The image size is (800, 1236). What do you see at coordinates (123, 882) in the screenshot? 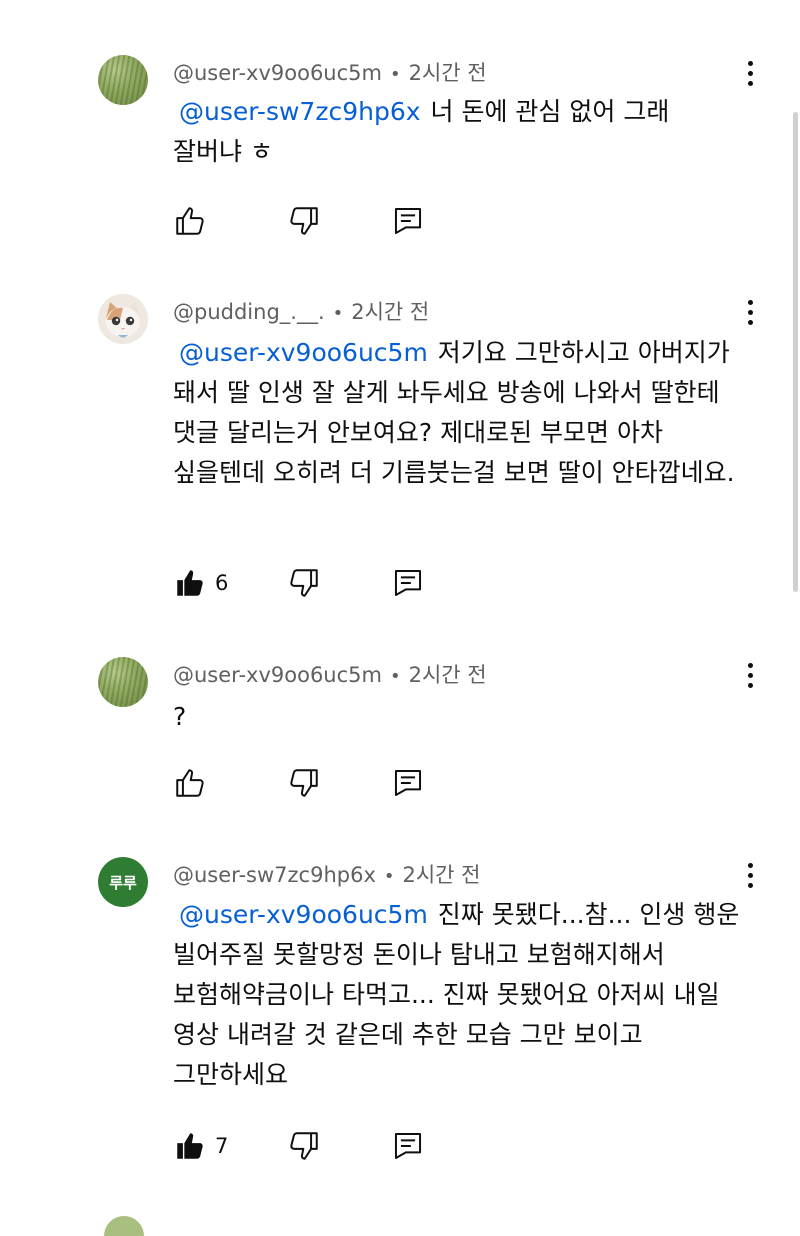
I see `avatar: 루루` at bounding box center [123, 882].